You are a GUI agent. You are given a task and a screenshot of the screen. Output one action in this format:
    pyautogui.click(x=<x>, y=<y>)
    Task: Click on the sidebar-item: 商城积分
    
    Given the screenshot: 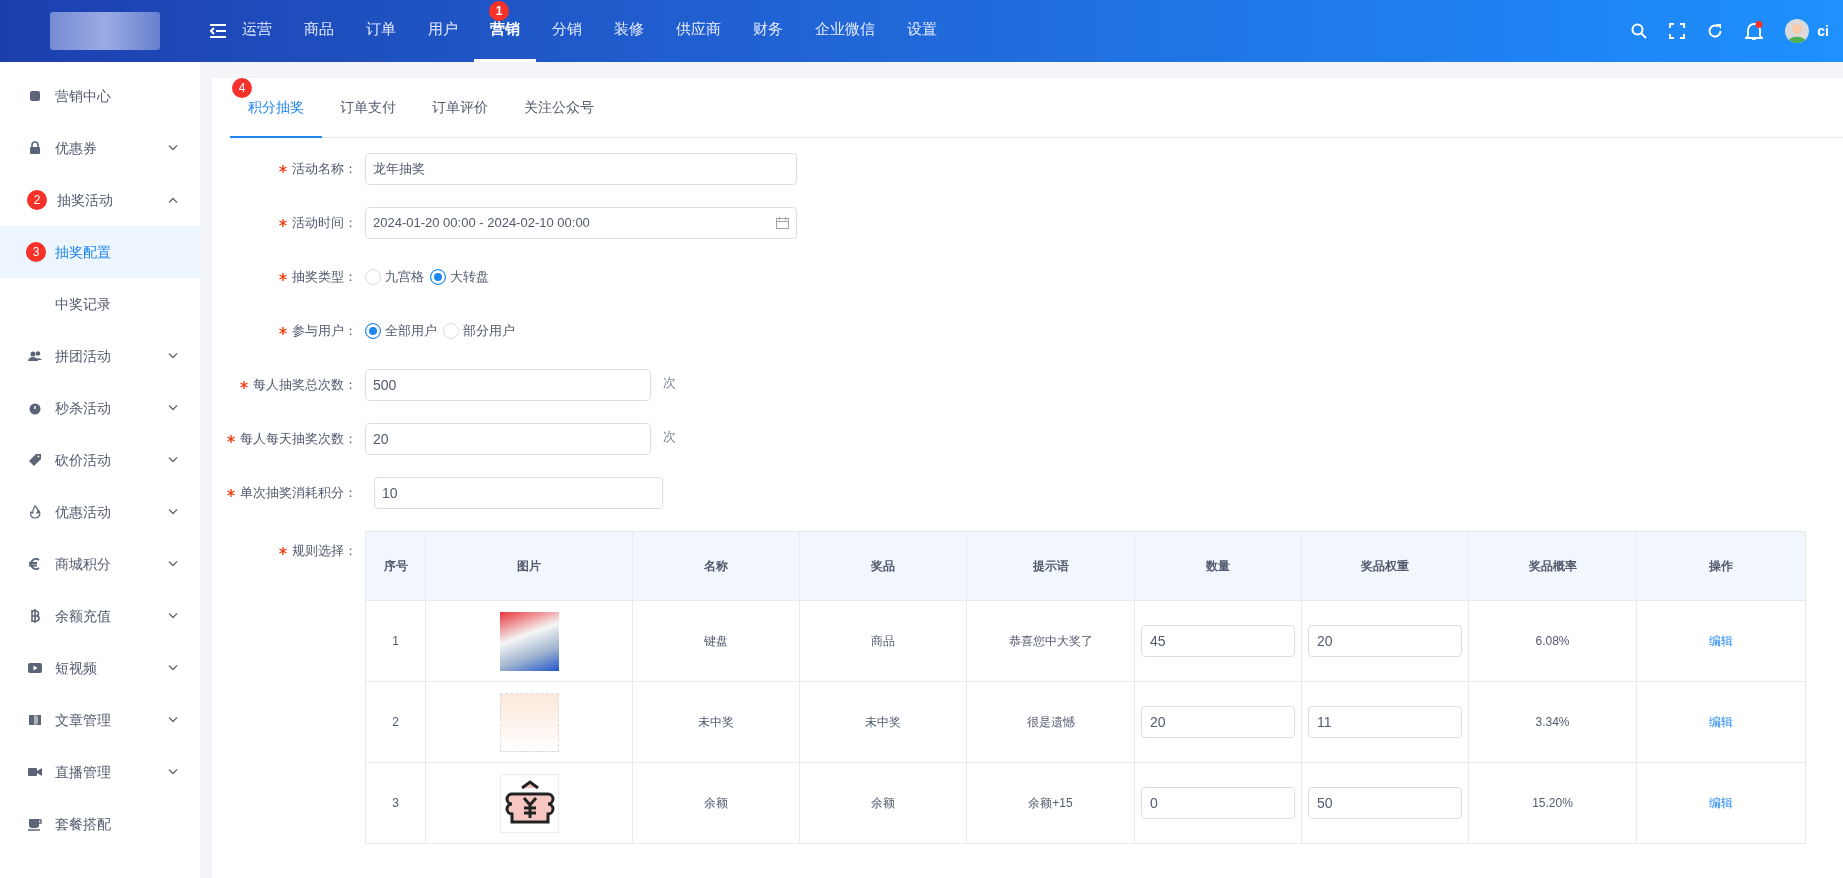 What is the action you would take?
    pyautogui.click(x=100, y=564)
    